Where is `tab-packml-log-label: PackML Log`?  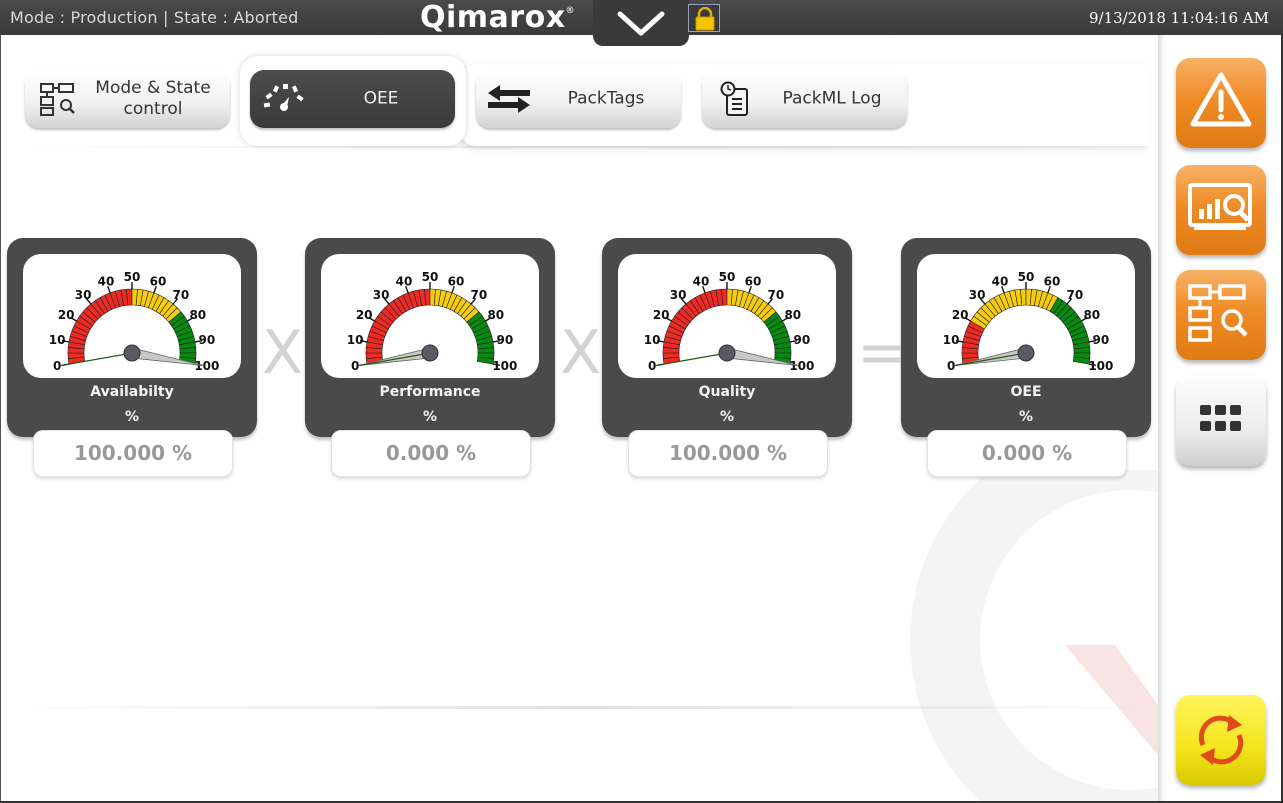 tab-packml-log-label: PackML Log is located at coordinates (832, 98).